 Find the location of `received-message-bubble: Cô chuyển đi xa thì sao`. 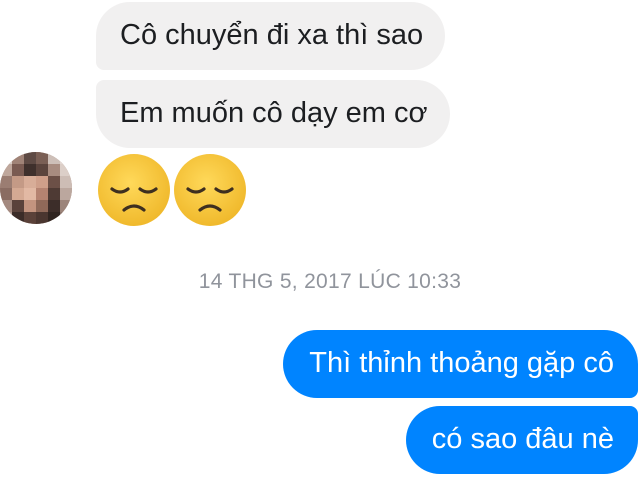

received-message-bubble: Cô chuyển đi xa thì sao is located at coordinates (271, 36).